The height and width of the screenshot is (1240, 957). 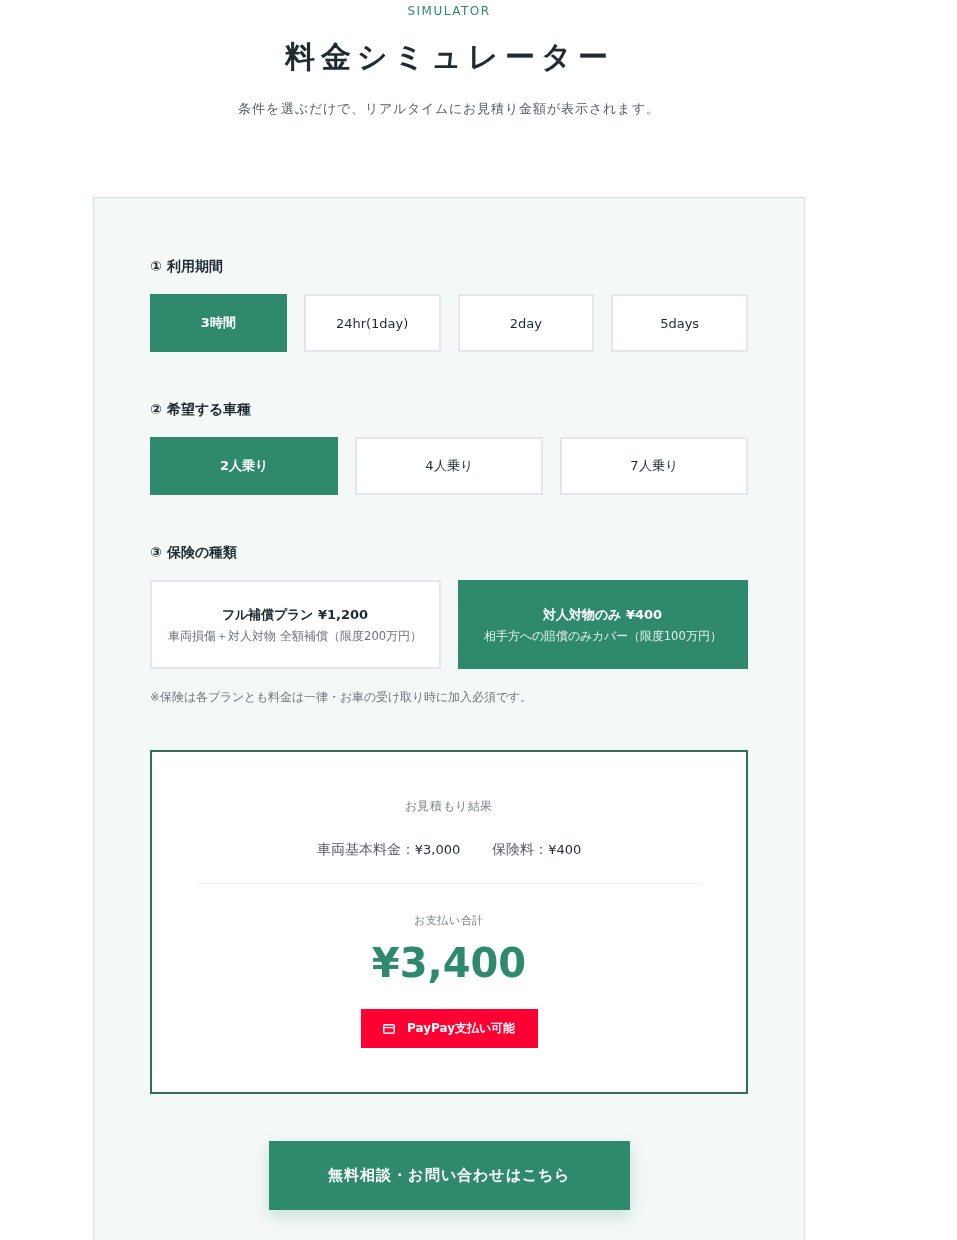 I want to click on option-button: 7人乗り, so click(x=654, y=466).